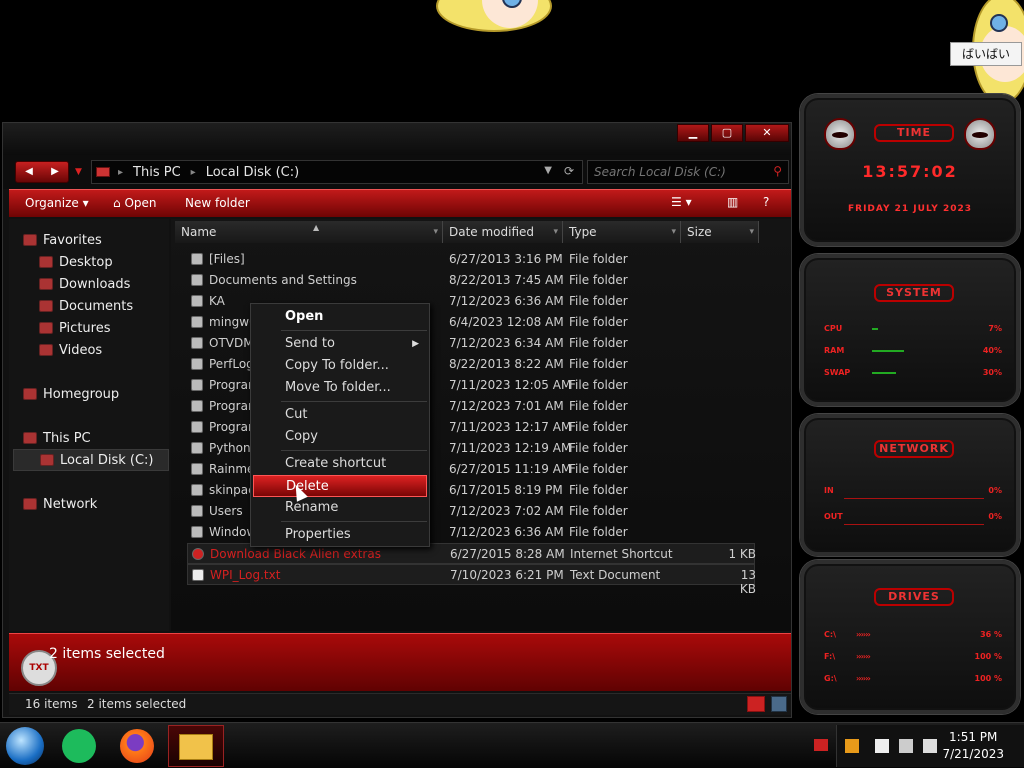 The image size is (1024, 768). Describe the element at coordinates (766, 202) in the screenshot. I see `help-icon: ?` at that location.